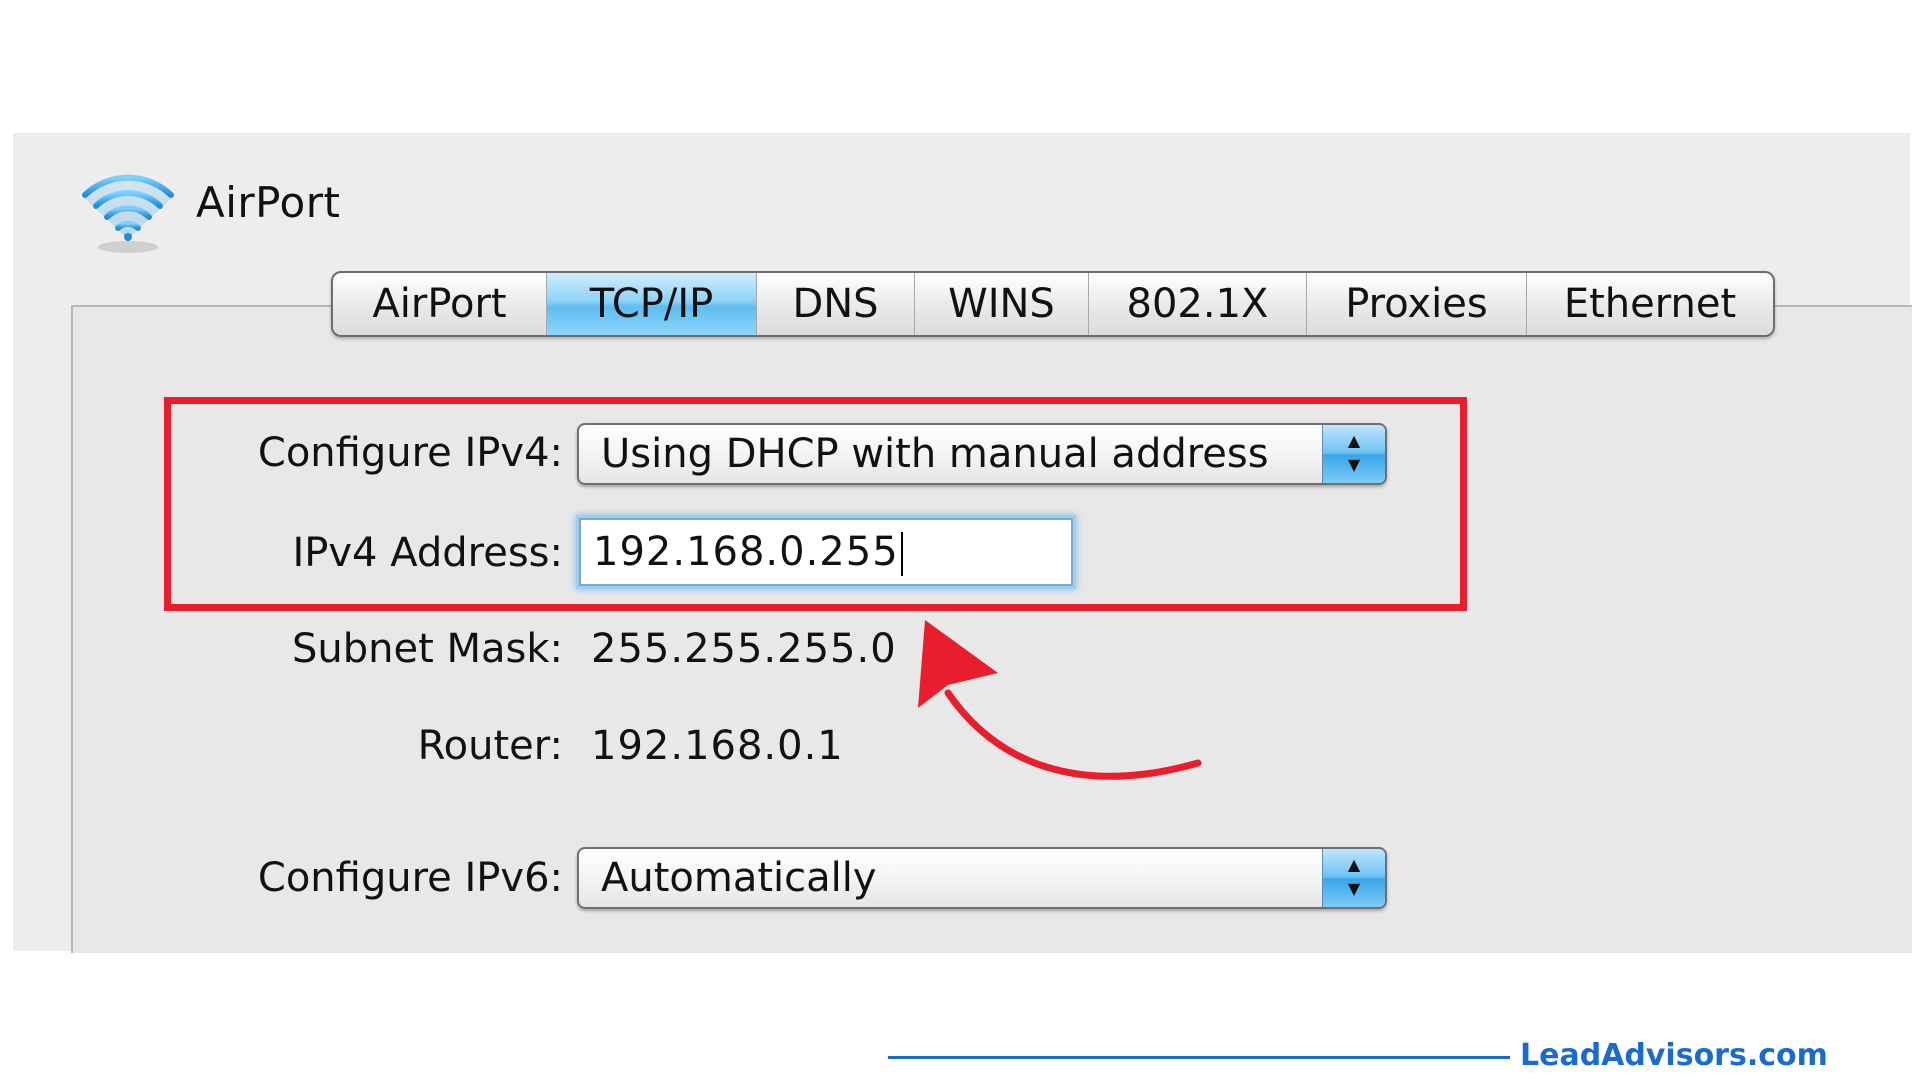 The image size is (1920, 1080). What do you see at coordinates (717, 746) in the screenshot?
I see `router-value: 192.168.0.1` at bounding box center [717, 746].